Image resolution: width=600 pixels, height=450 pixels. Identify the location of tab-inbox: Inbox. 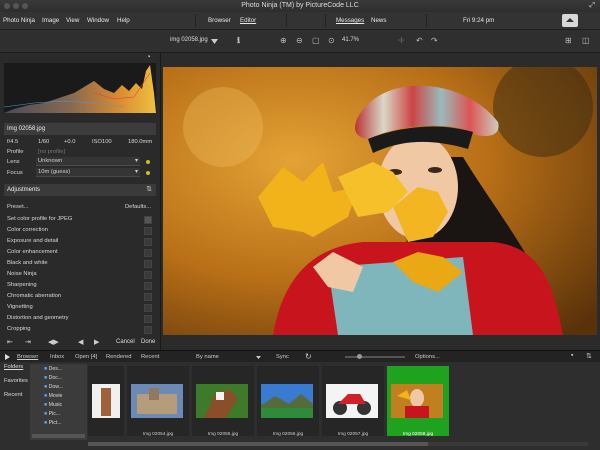
(57, 357).